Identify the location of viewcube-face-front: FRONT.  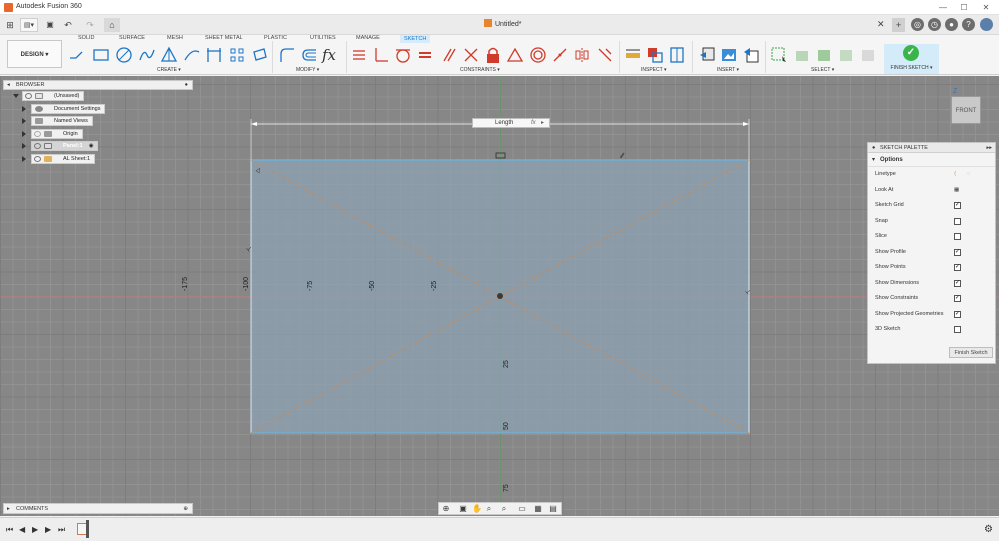
(966, 111).